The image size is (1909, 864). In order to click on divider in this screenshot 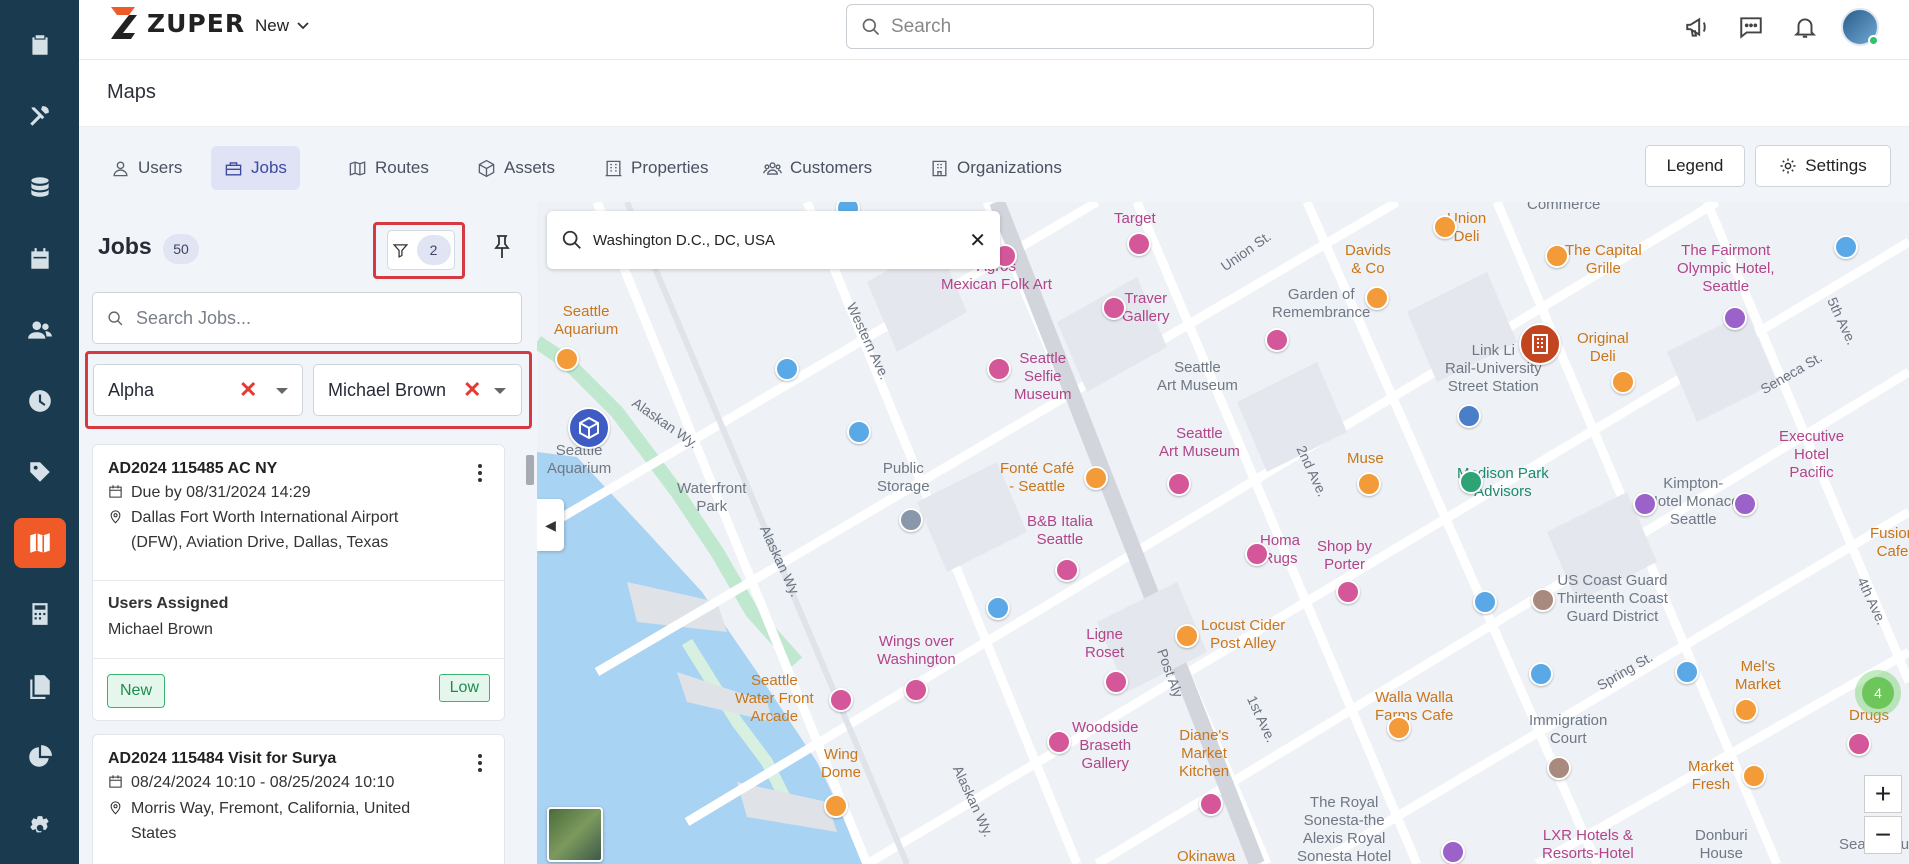, I will do `click(298, 658)`.